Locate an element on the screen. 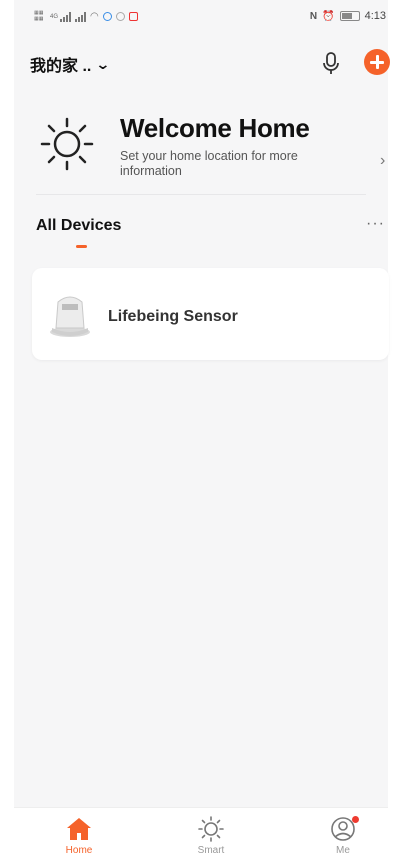 This screenshot has width=402, height=858. bottom-navigation: Home Smart Me is located at coordinates (201, 832).